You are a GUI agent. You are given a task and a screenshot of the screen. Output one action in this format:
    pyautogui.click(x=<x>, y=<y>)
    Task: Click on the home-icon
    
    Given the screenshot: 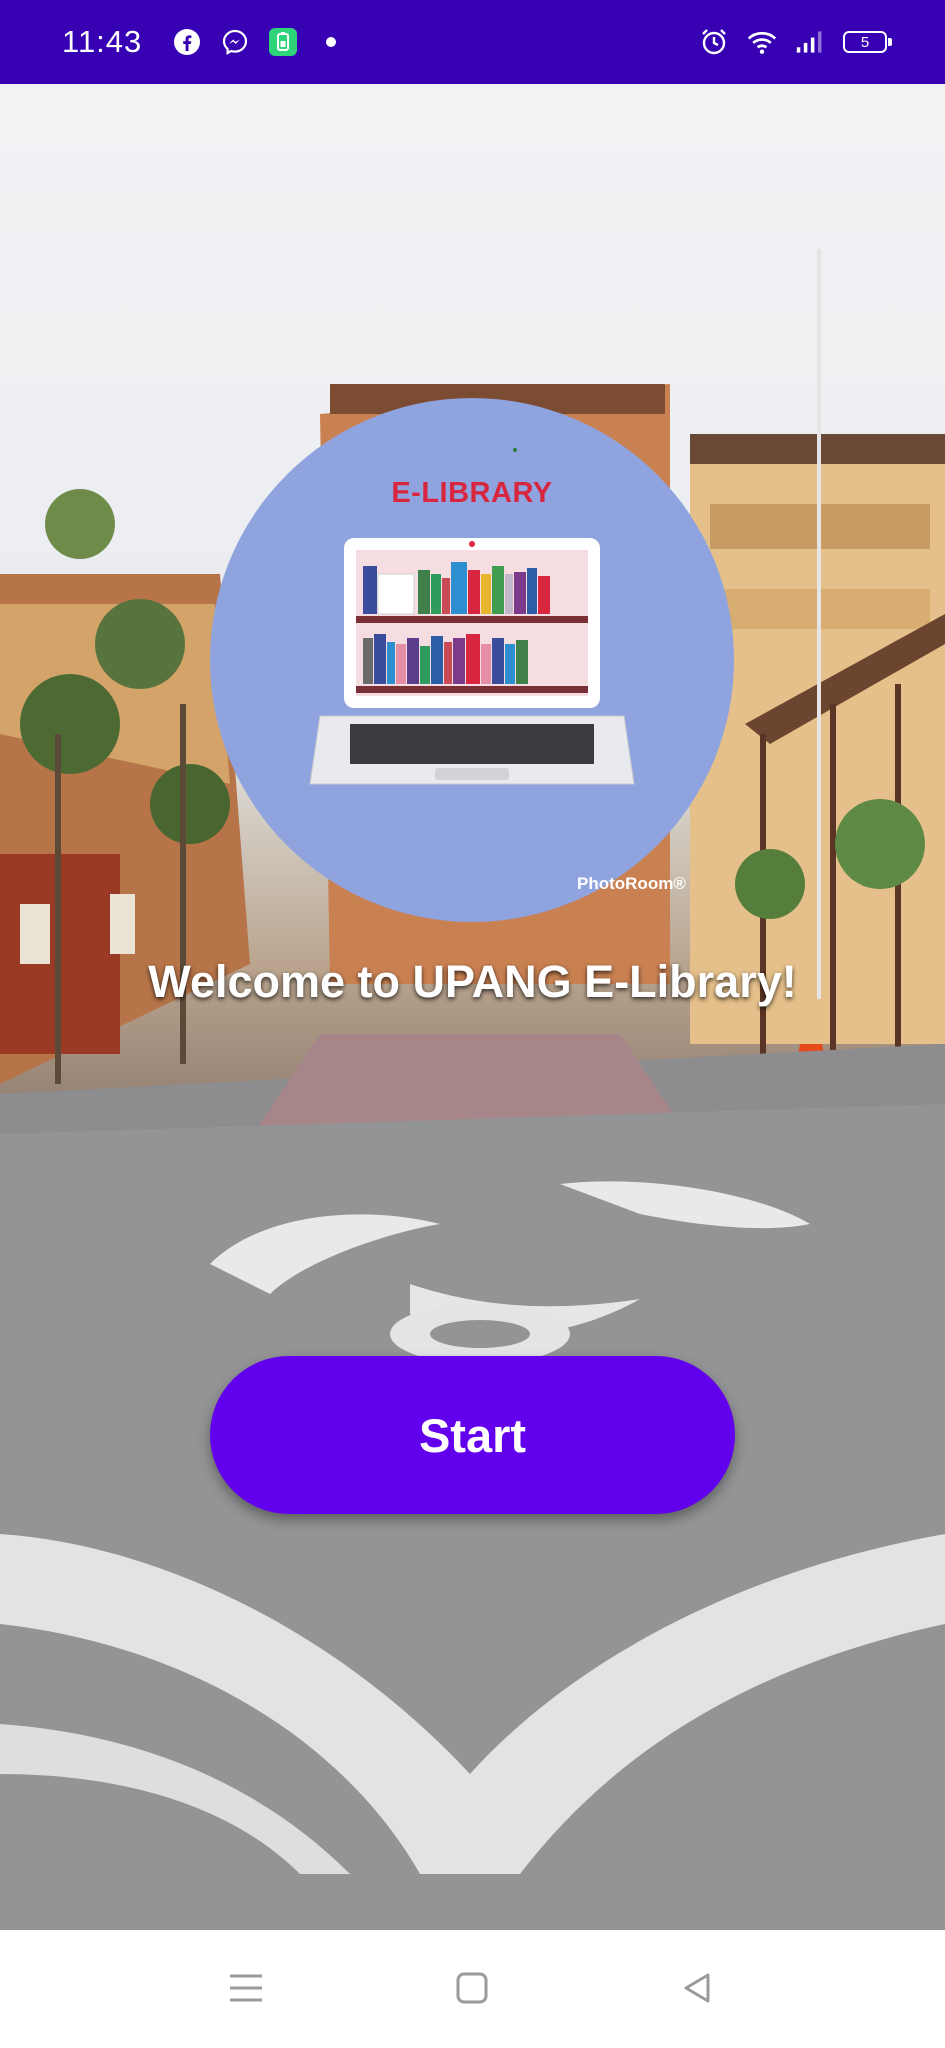 What is the action you would take?
    pyautogui.click(x=472, y=1988)
    